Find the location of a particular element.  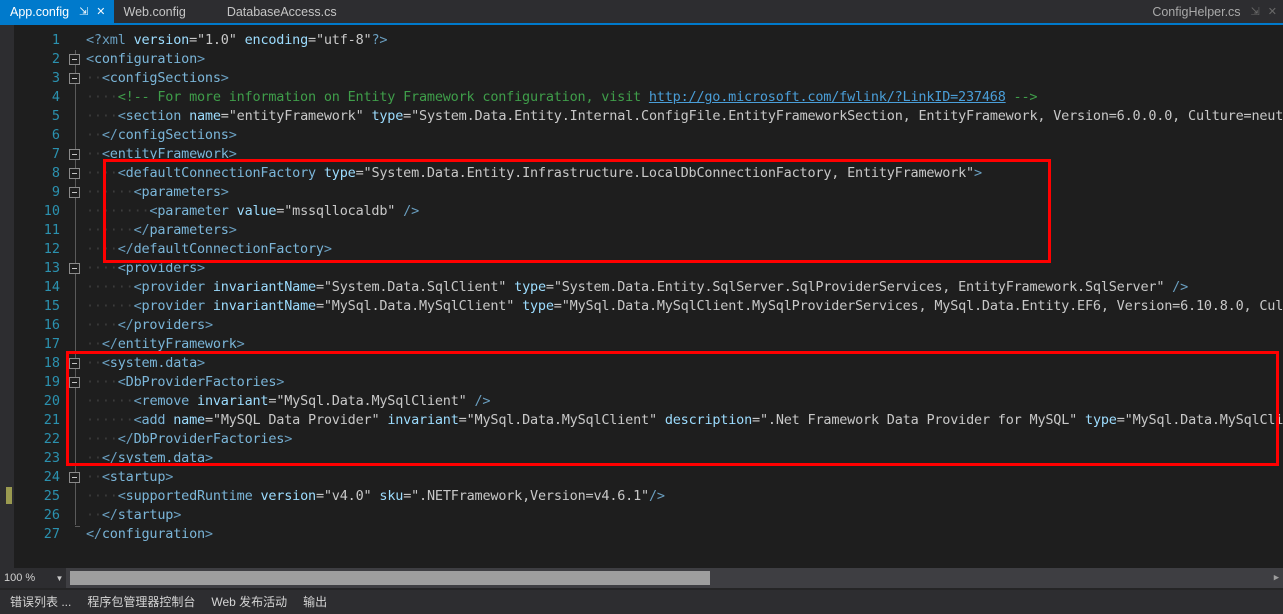

panel-tab-web-publish-activity: Web 发布活动 is located at coordinates (249, 602).